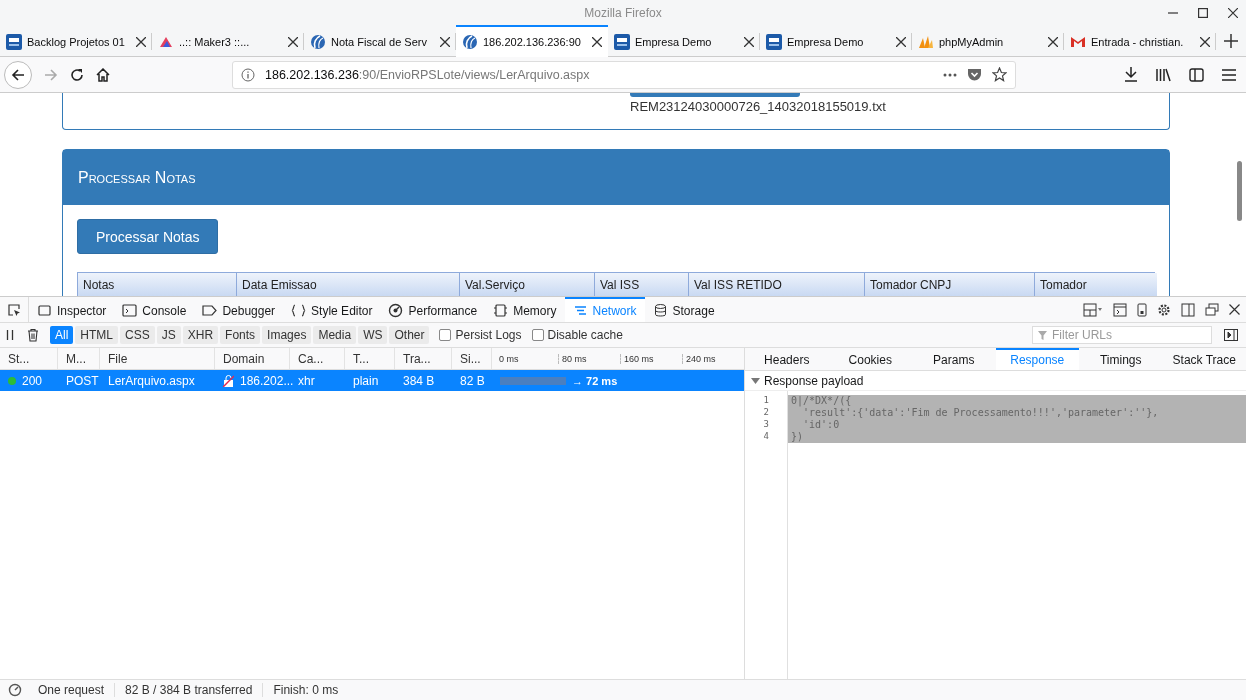 The height and width of the screenshot is (700, 1246). Describe the element at coordinates (1095, 284) in the screenshot. I see `column-header: Tomador` at that location.